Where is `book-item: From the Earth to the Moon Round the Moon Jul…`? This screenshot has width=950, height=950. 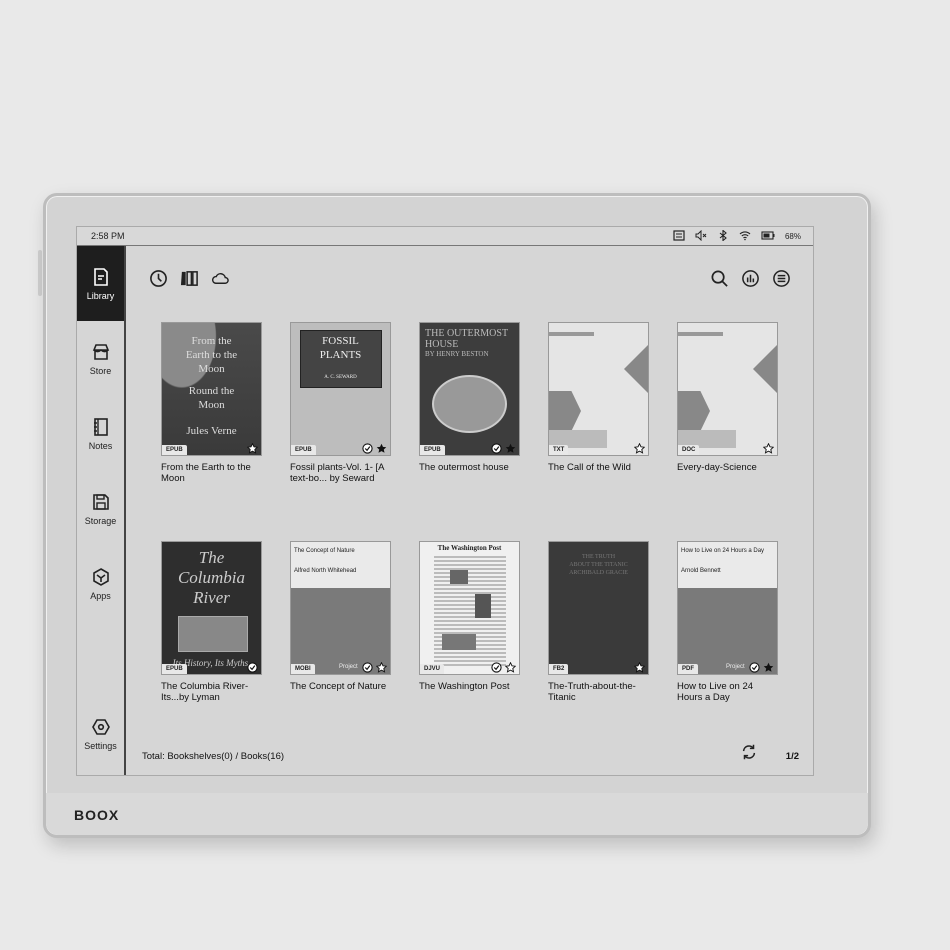
book-item: From the Earth to the Moon Round the Moon Jul… is located at coordinates (211, 403).